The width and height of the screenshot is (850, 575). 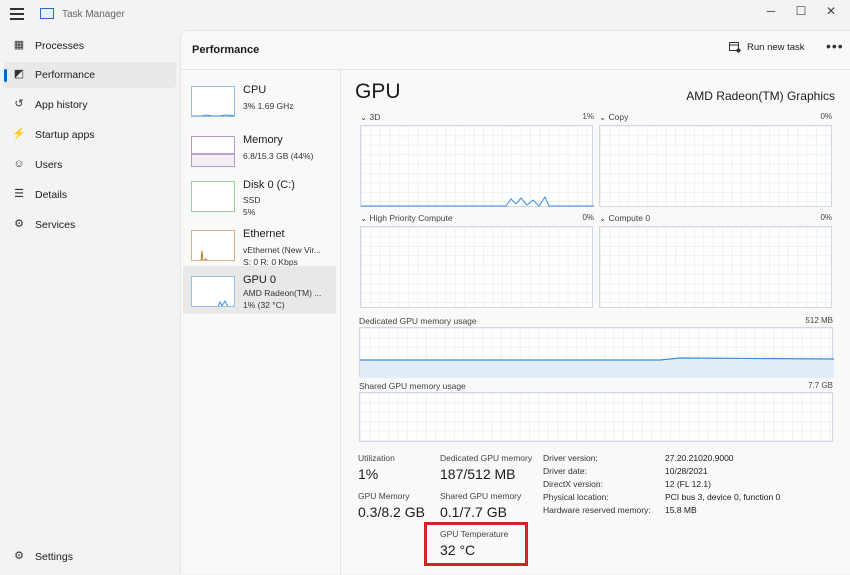 I want to click on sidebar-item-label: Processes, so click(x=60, y=46).